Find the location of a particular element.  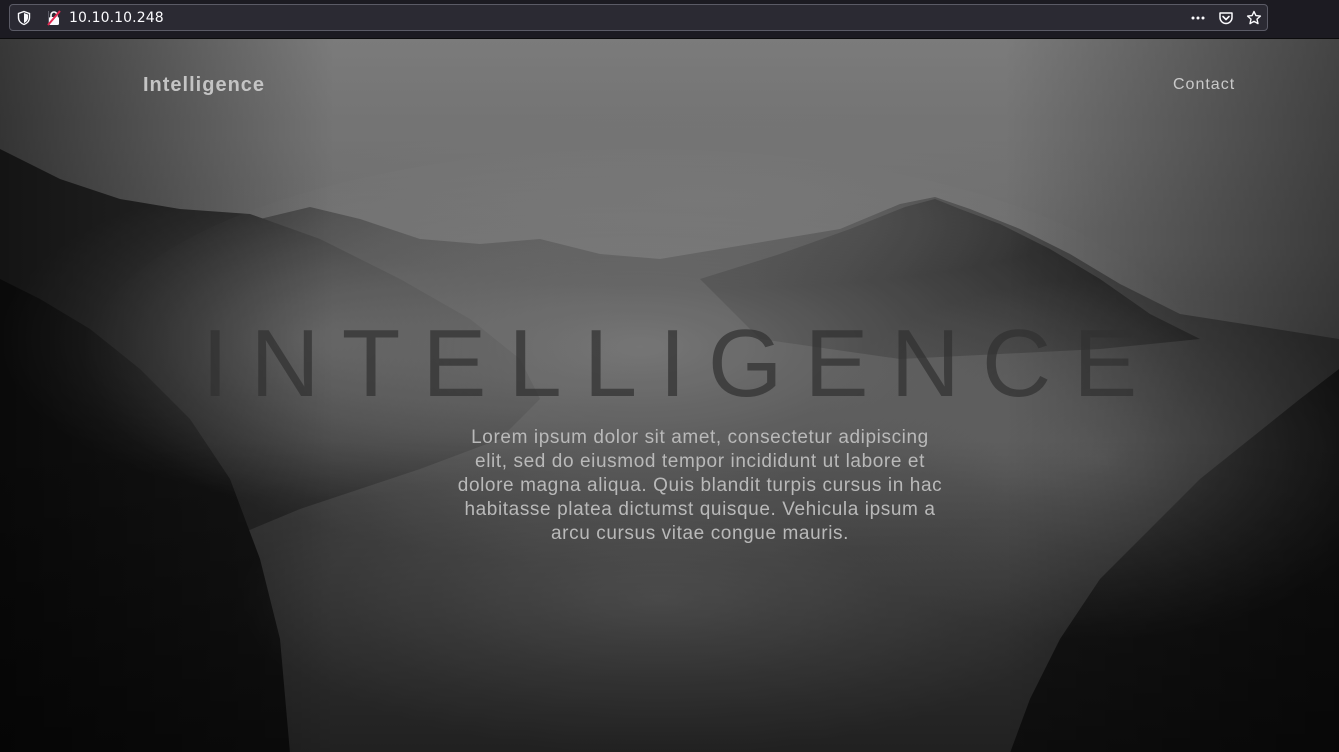

more-icon is located at coordinates (1198, 18).